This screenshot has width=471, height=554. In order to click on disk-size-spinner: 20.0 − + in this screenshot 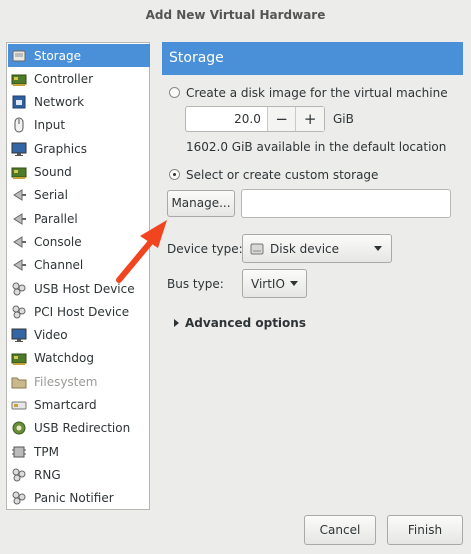, I will do `click(255, 119)`.